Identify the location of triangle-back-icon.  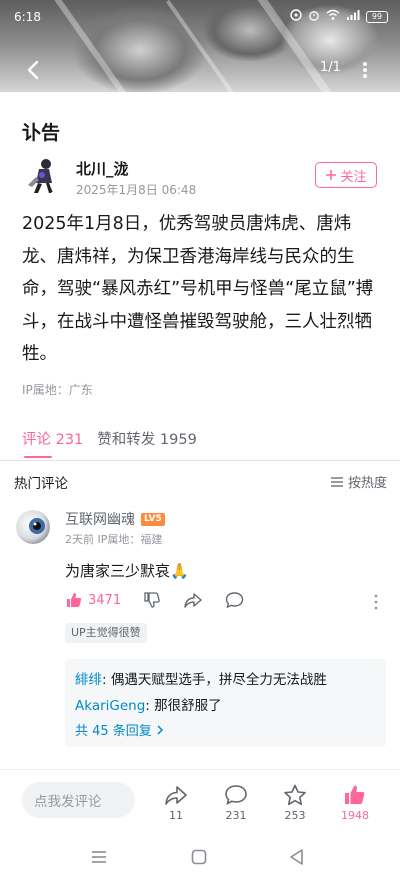
(296, 857).